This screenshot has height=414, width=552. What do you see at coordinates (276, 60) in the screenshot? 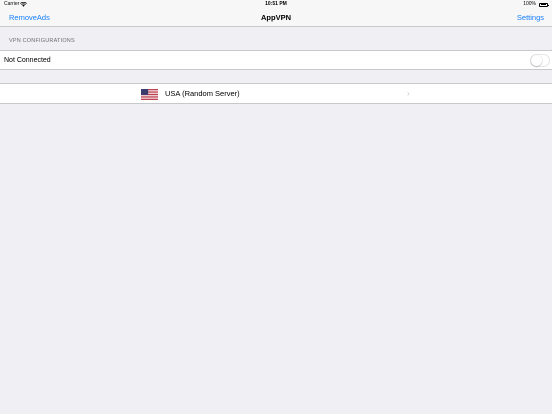
I see `vpn-status-cell: Not Connected` at bounding box center [276, 60].